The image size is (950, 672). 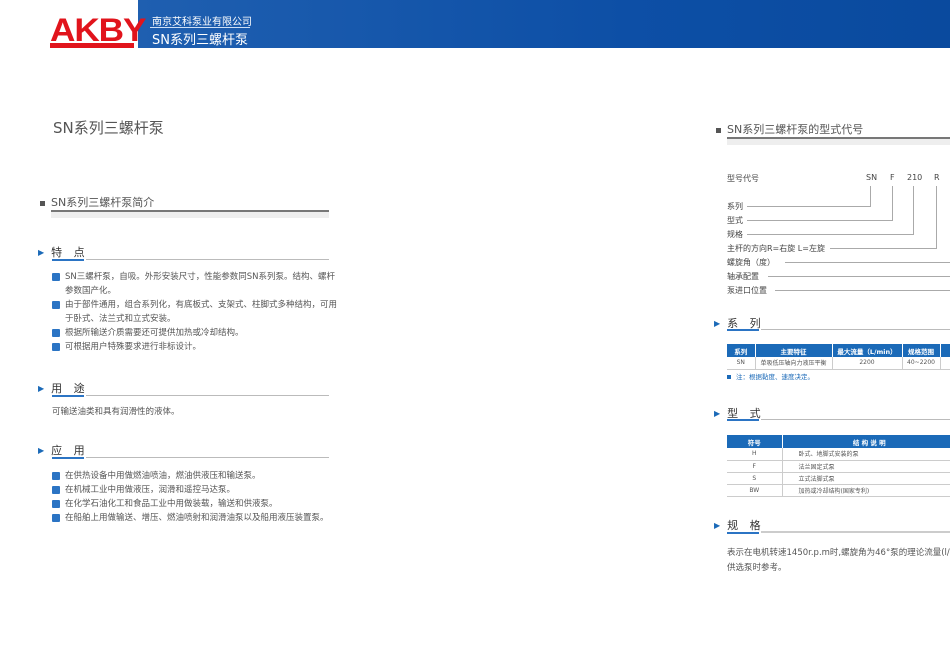 What do you see at coordinates (770, 376) in the screenshot?
I see `series-note: 注：根据黏度、速度决定。` at bounding box center [770, 376].